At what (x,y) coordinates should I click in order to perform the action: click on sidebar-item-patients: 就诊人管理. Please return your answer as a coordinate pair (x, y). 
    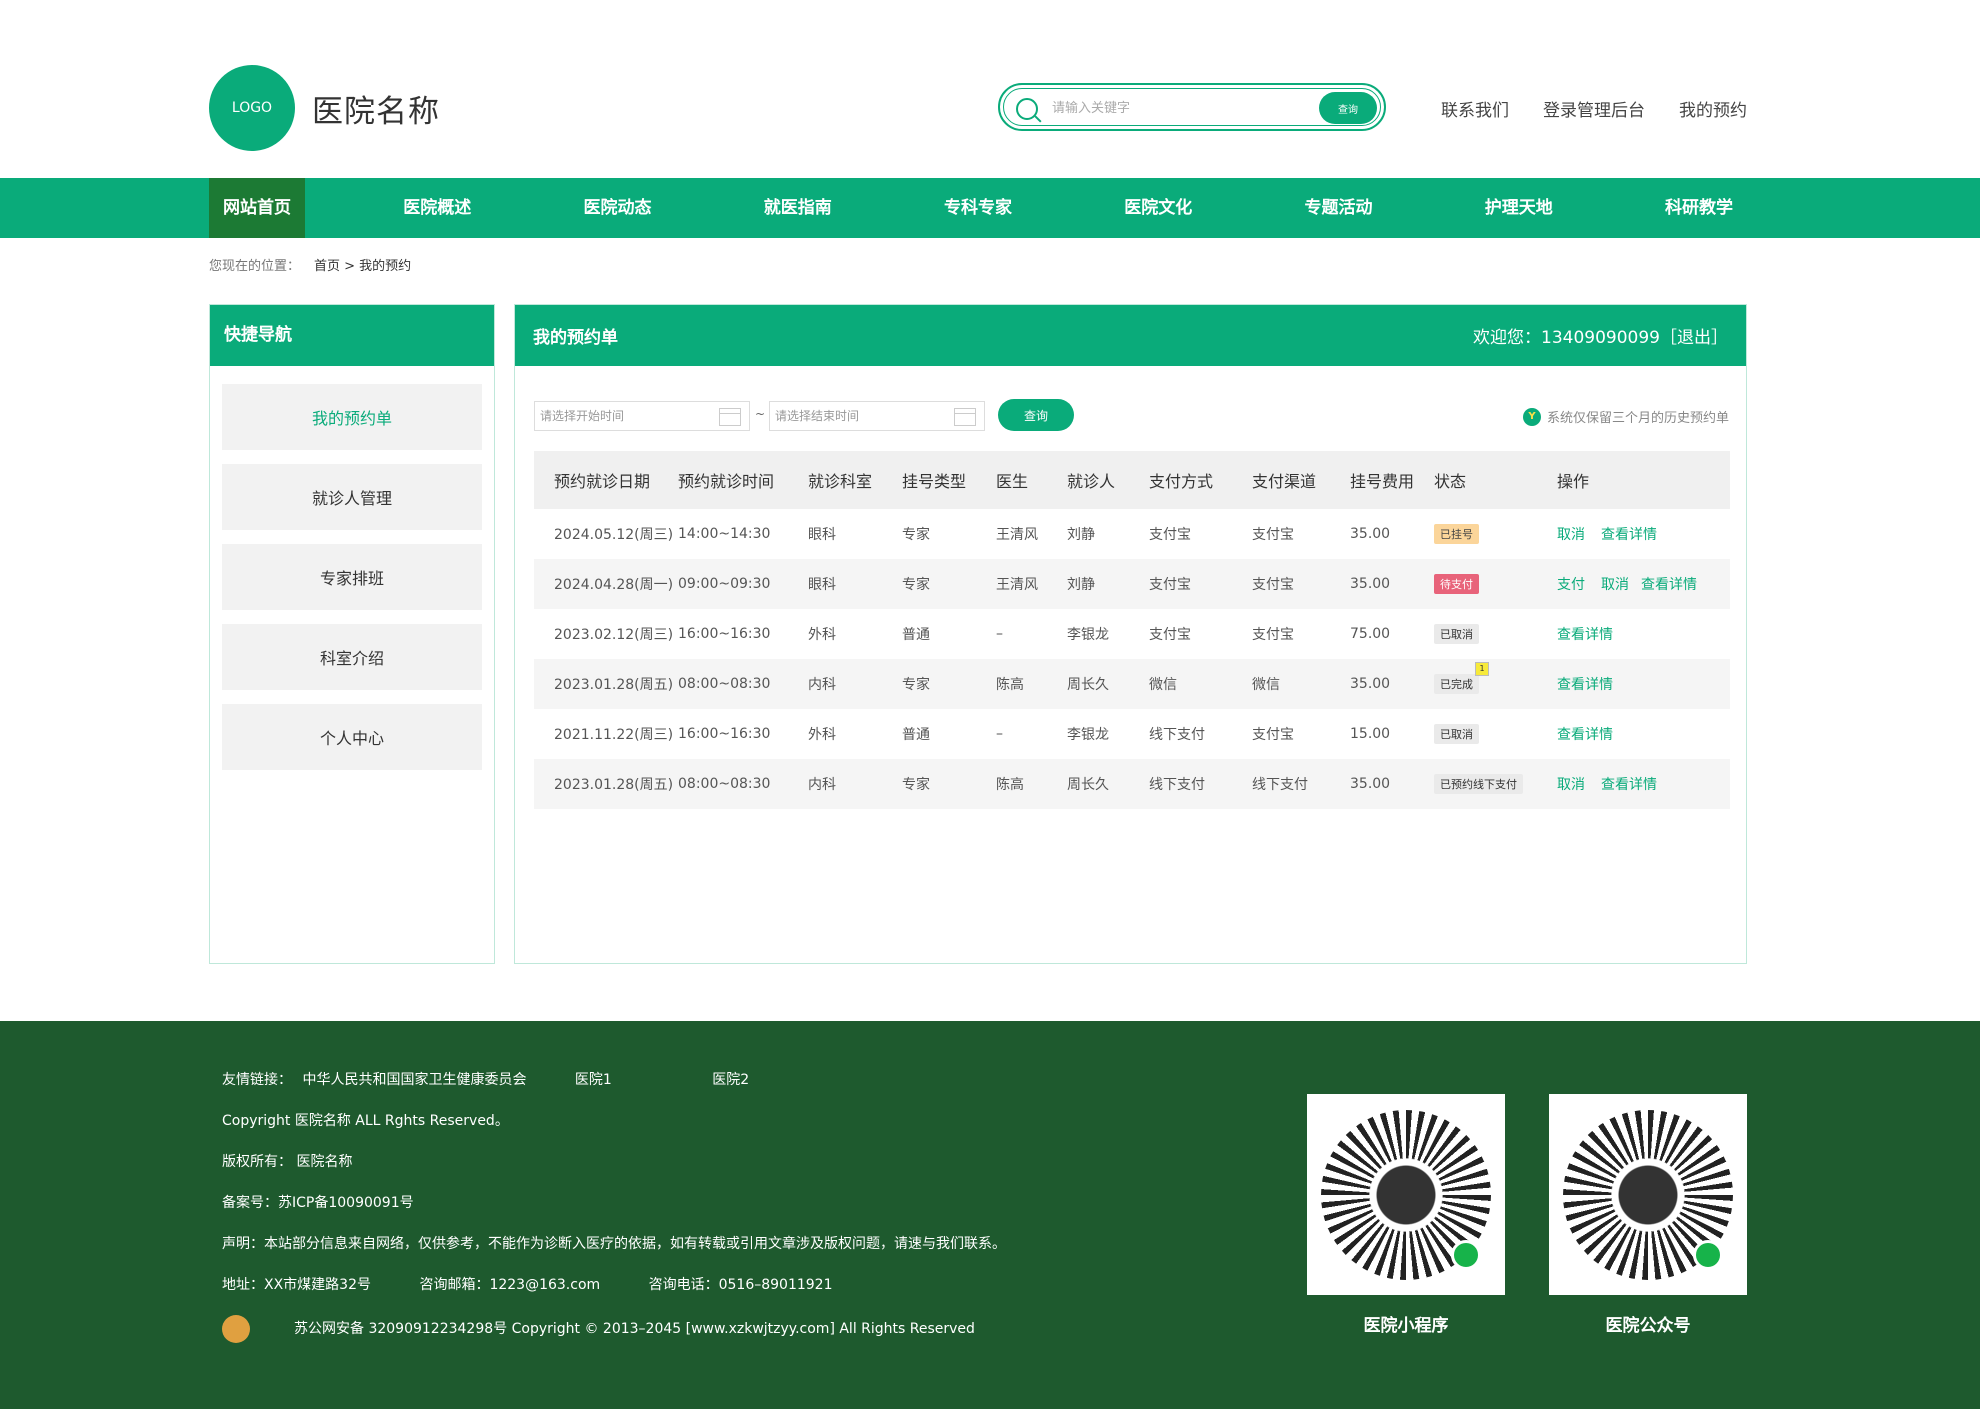
    Looking at the image, I should click on (352, 497).